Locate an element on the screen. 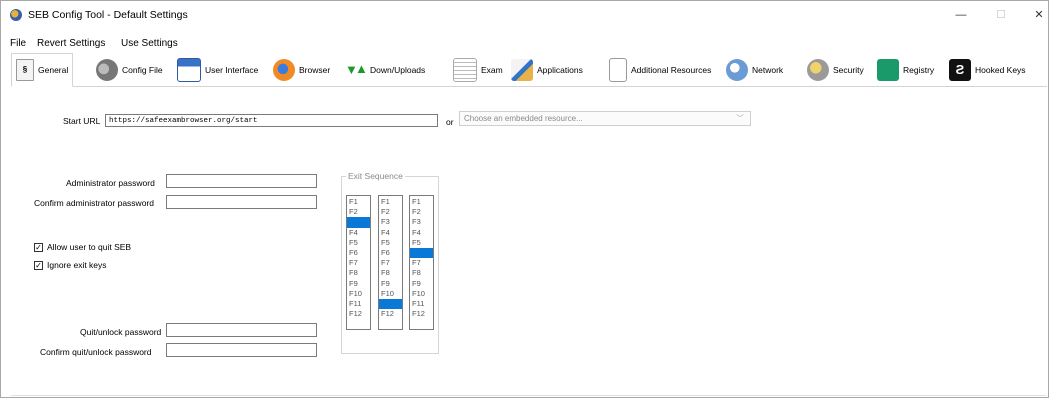 The image size is (1049, 398). close-button: ✕ is located at coordinates (1039, 15).